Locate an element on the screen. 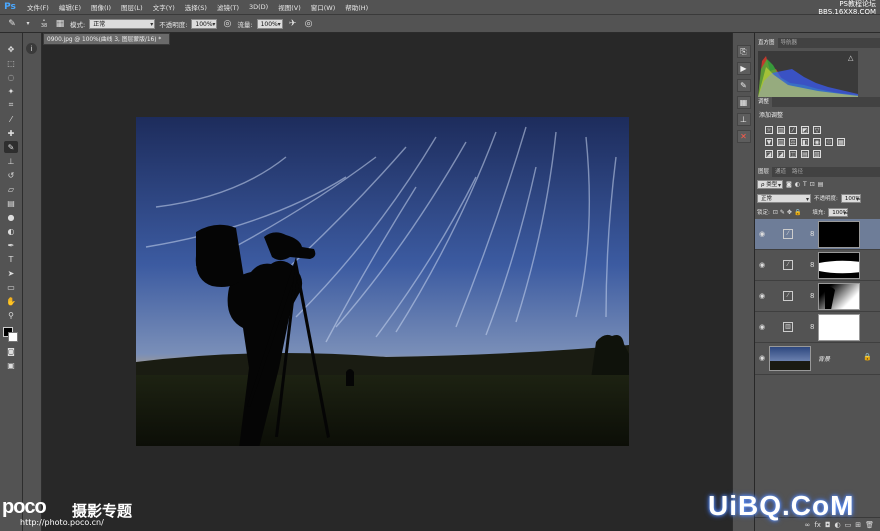 The image size is (880, 531). menu-layer: 图层(L) is located at coordinates (132, 7).